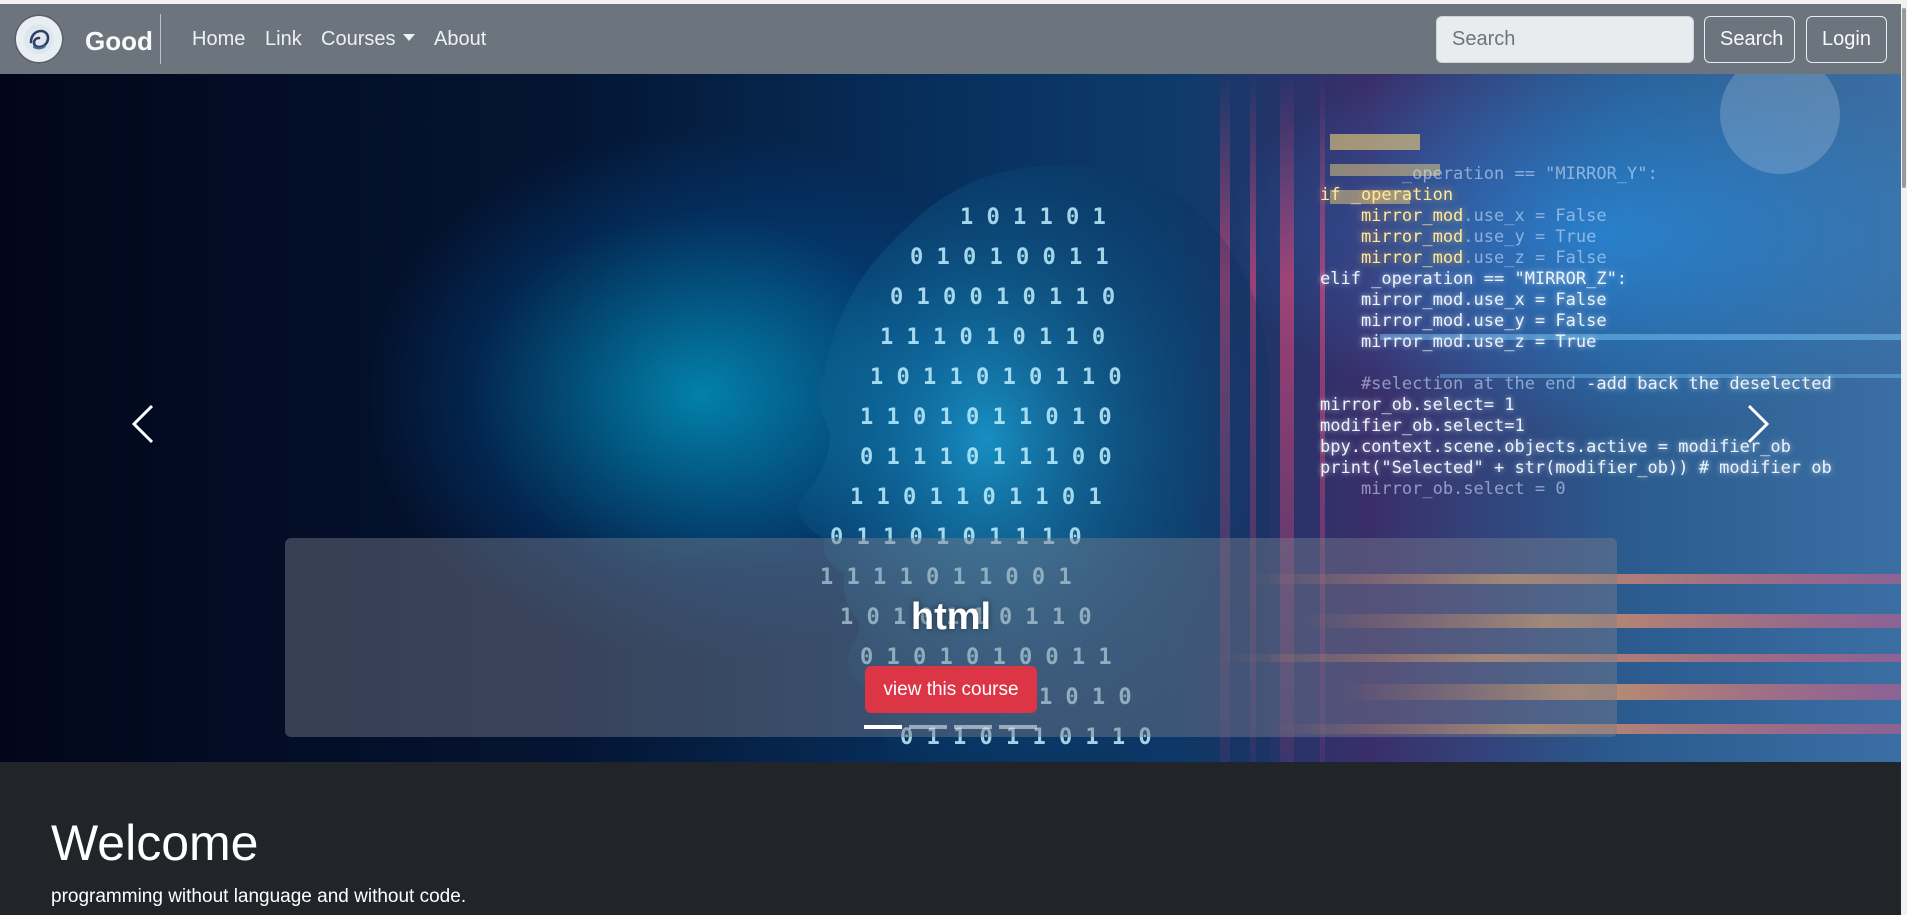 The width and height of the screenshot is (1907, 915). What do you see at coordinates (950, 728) in the screenshot?
I see `carousel-indicators` at bounding box center [950, 728].